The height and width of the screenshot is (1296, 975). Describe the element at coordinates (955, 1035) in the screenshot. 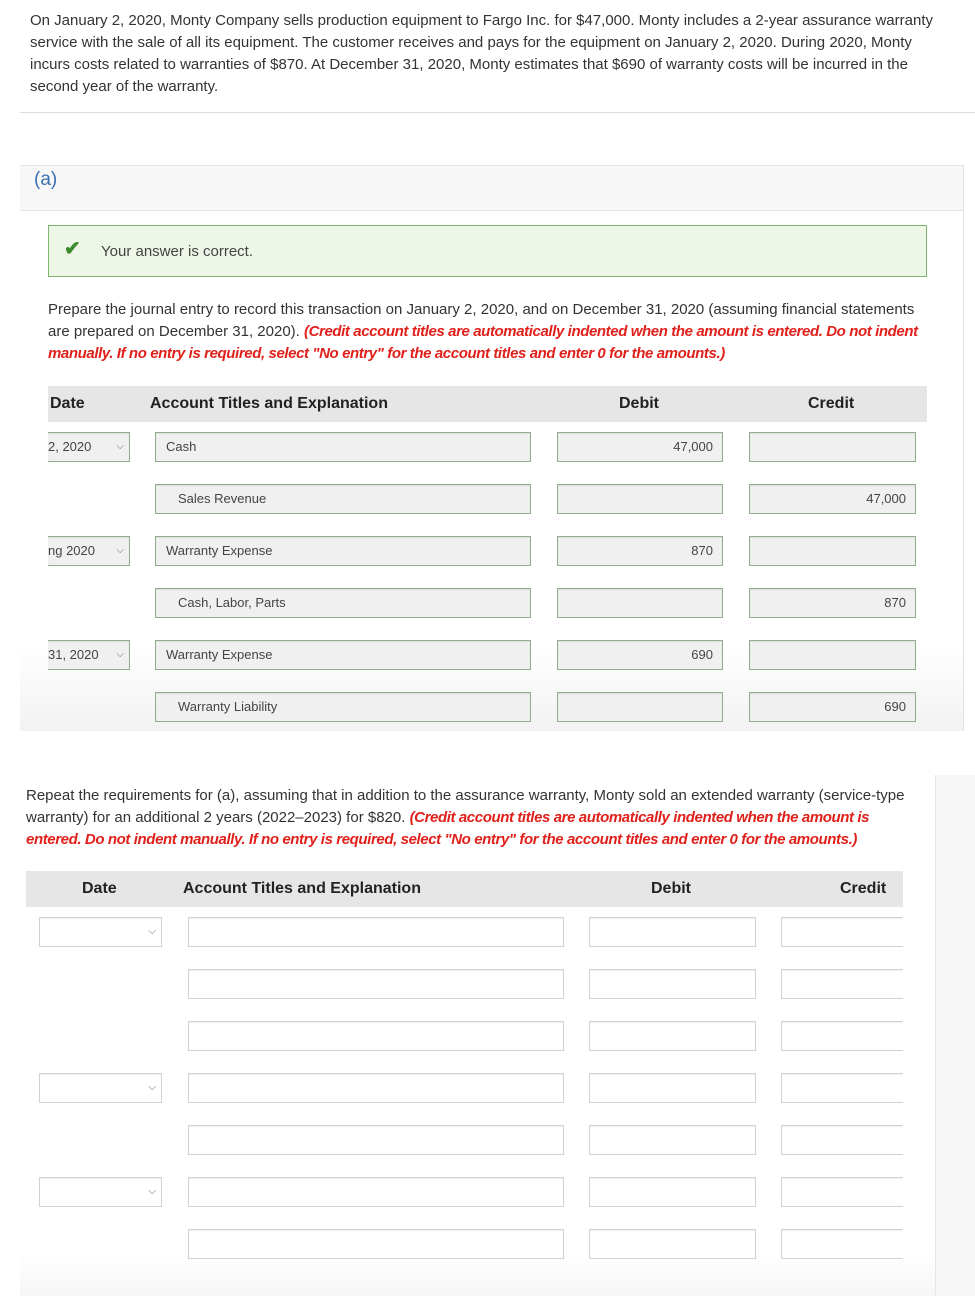

I see `scroll-panel` at that location.